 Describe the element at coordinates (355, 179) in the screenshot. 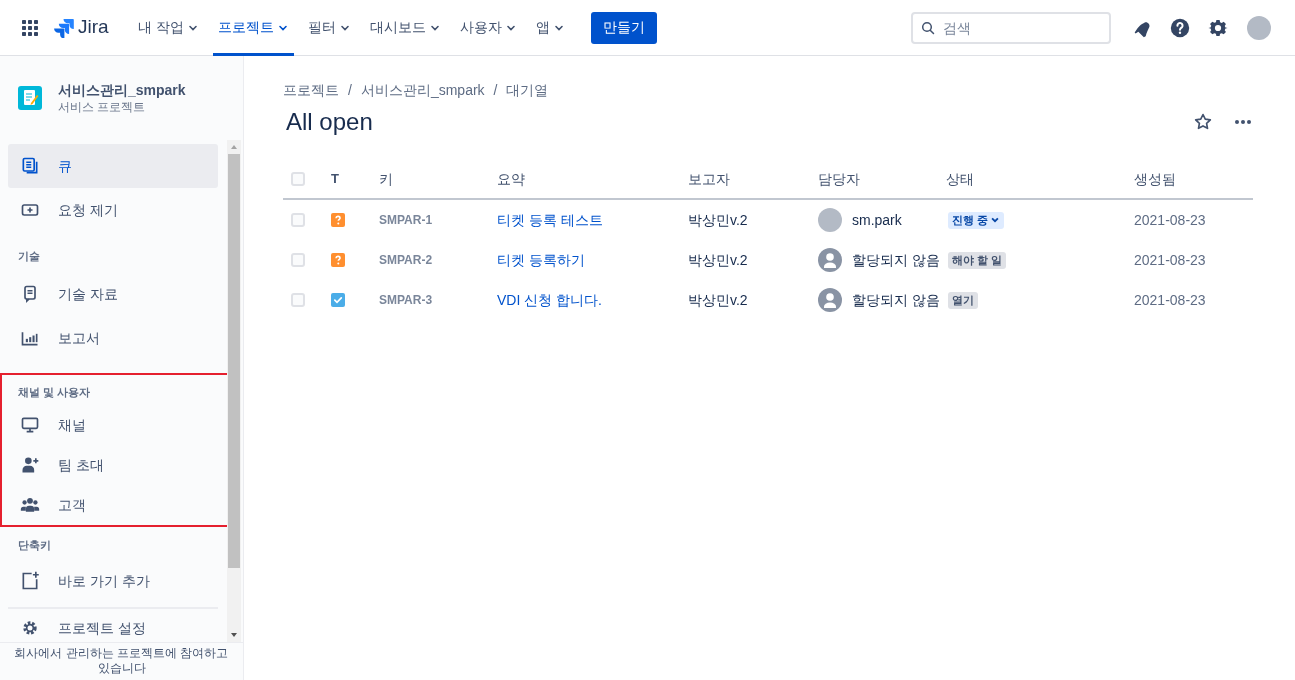

I see `column-header: T` at that location.